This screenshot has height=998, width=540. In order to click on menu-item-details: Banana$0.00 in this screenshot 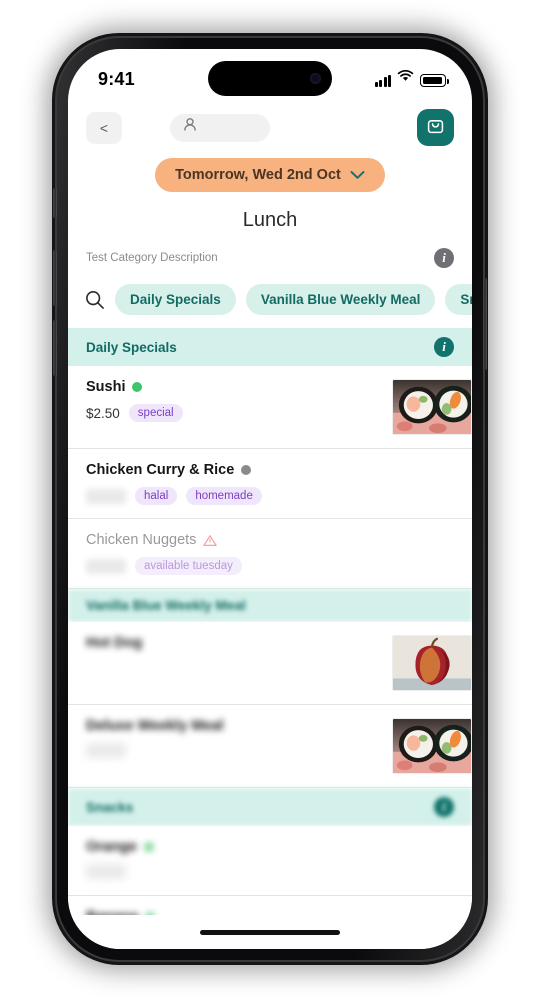, I will do `click(279, 912)`.